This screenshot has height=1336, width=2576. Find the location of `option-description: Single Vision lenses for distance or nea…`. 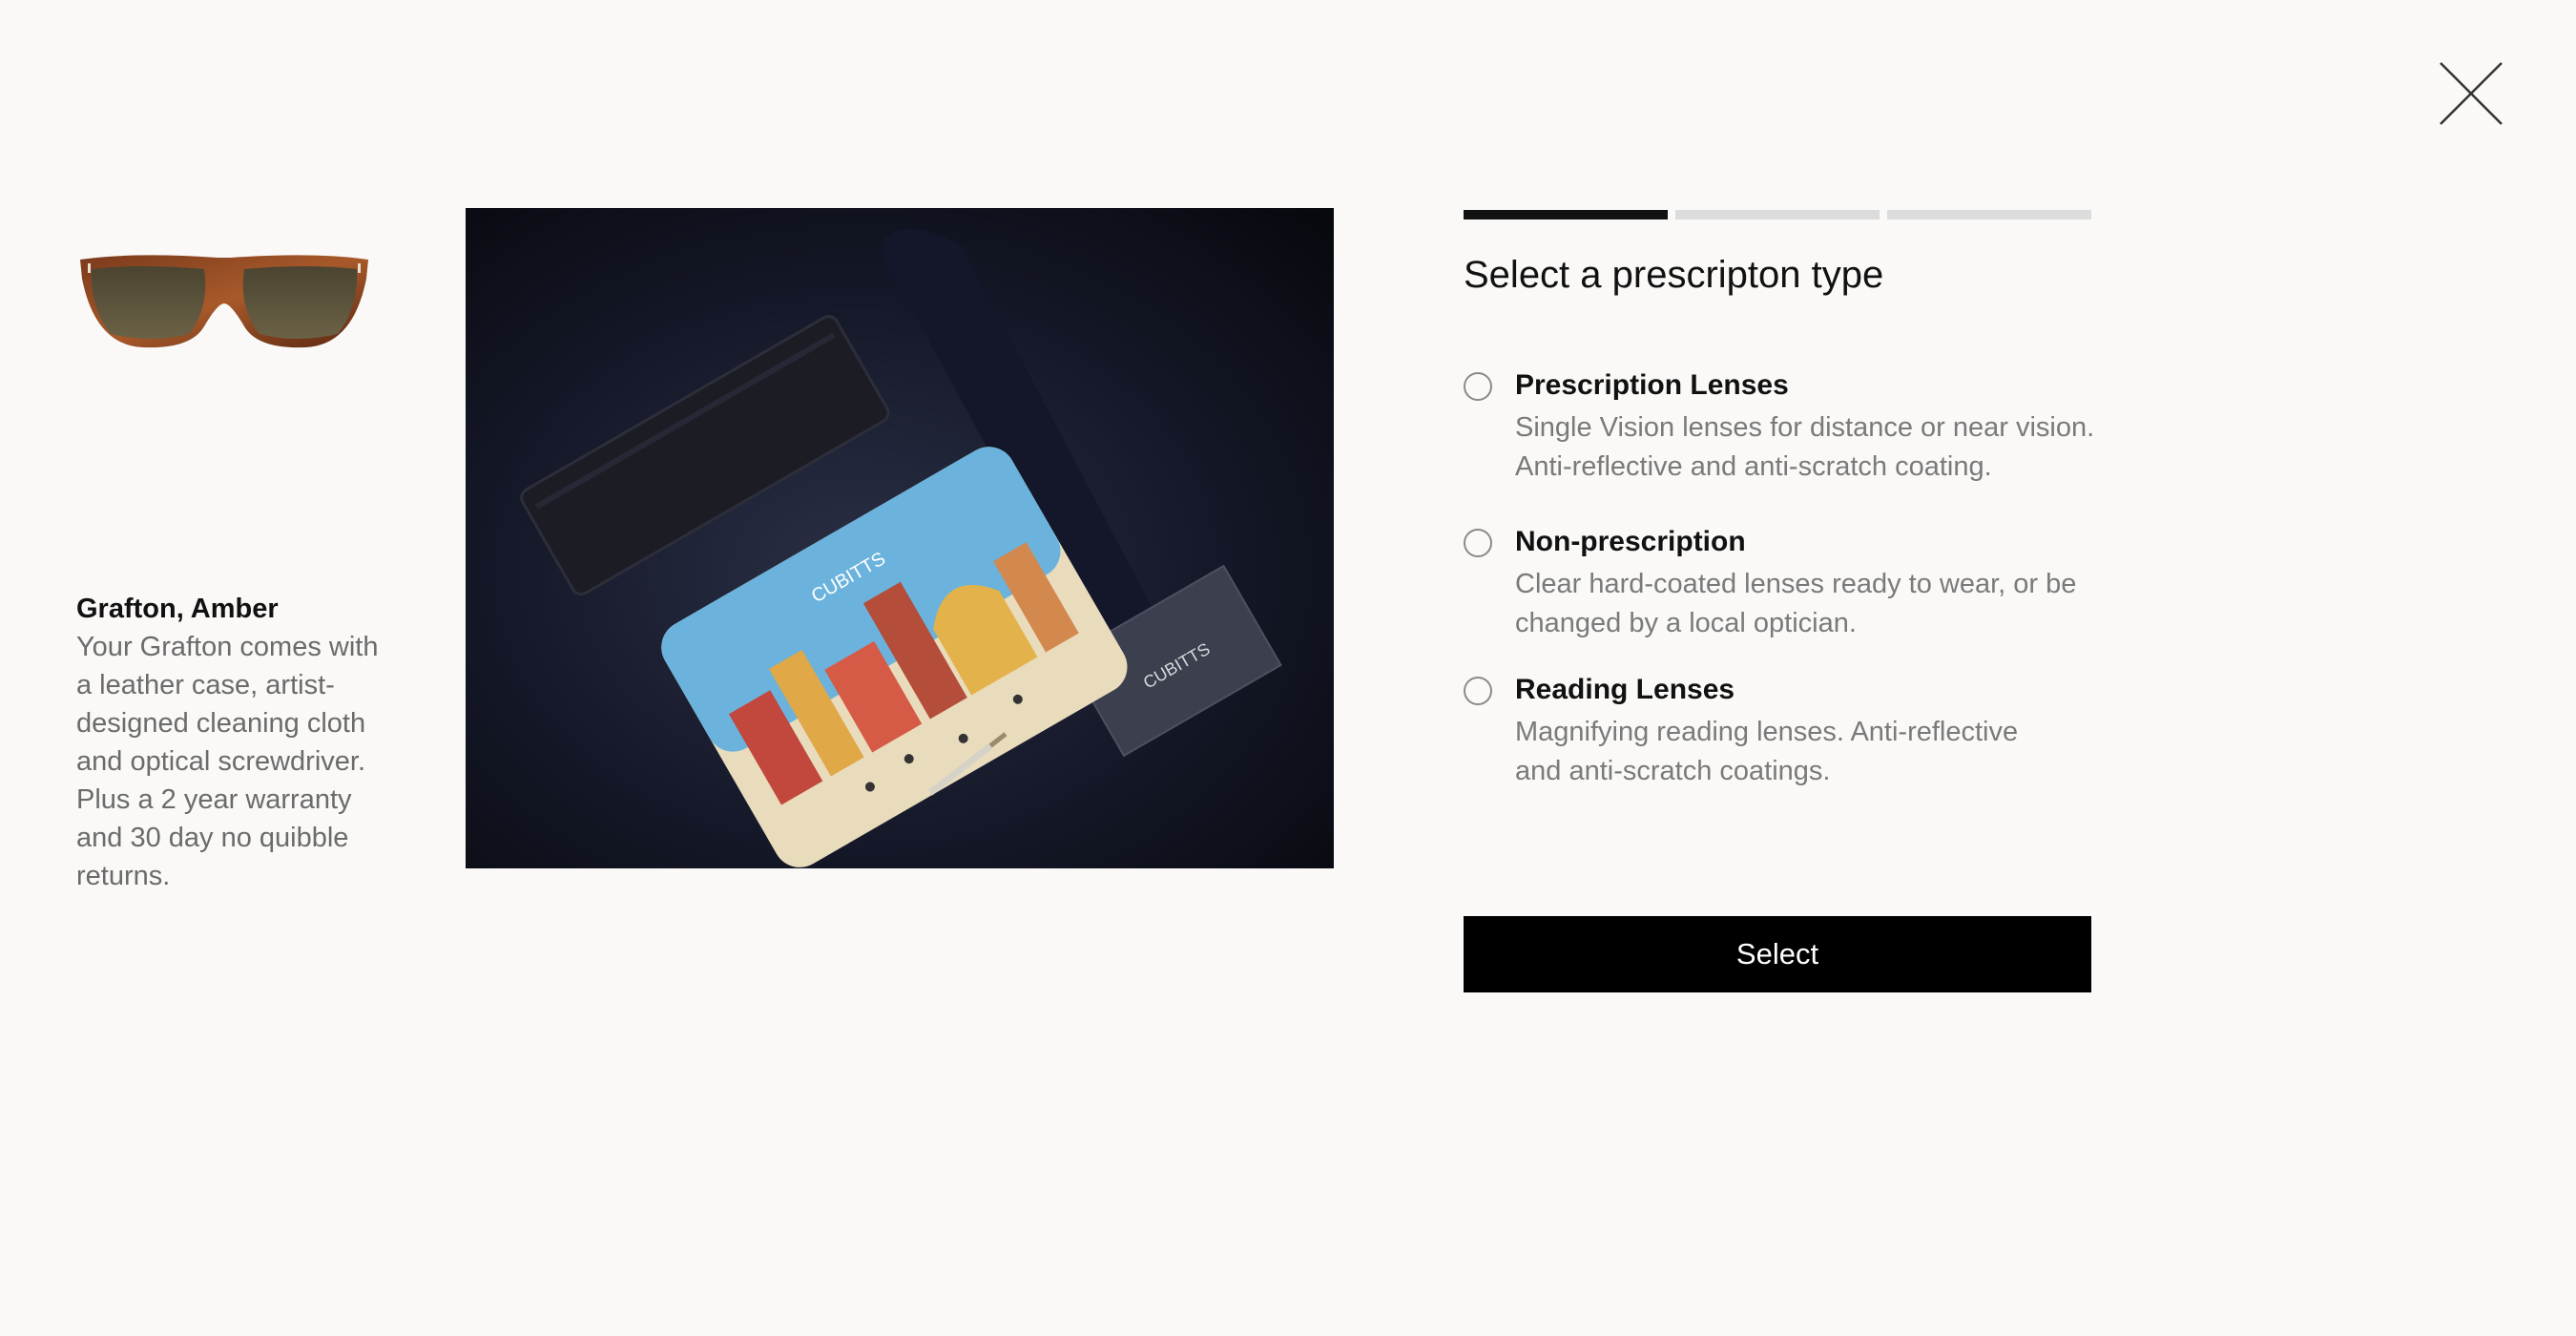

option-description: Single Vision lenses for distance or nea… is located at coordinates (1811, 447).